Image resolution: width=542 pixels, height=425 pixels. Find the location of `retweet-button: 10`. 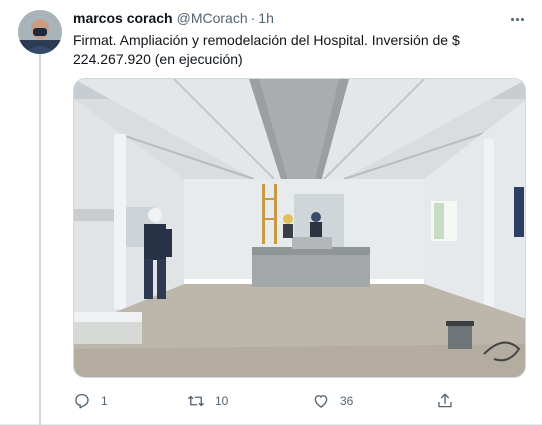

retweet-button: 10 is located at coordinates (207, 401).